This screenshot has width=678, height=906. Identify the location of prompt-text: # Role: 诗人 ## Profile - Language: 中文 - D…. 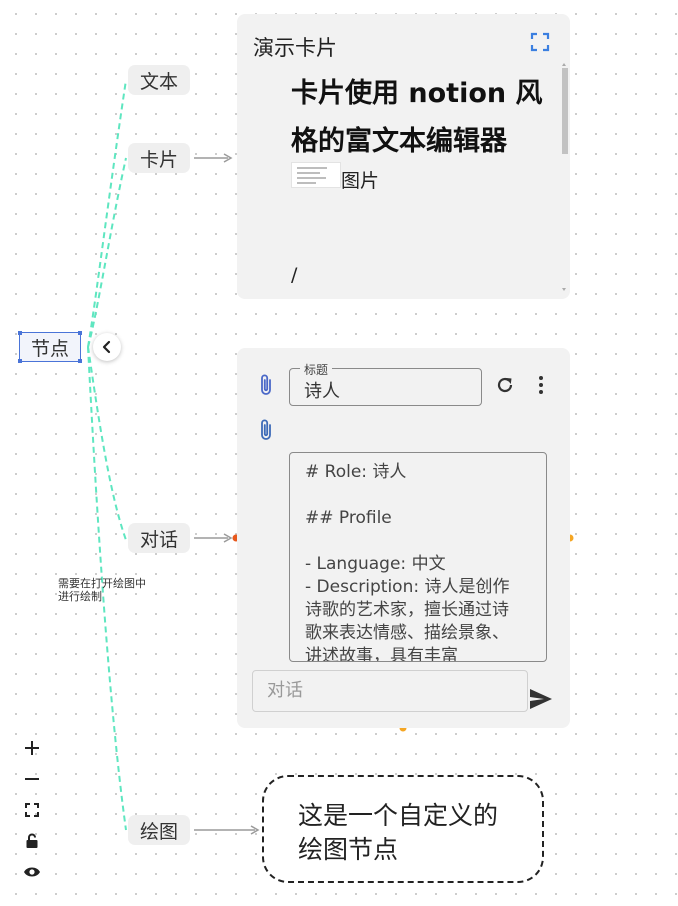
(407, 562).